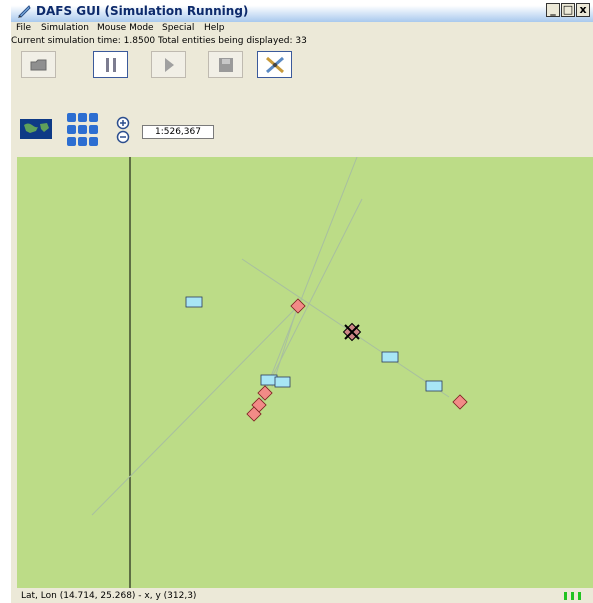  Describe the element at coordinates (214, 28) in the screenshot. I see `menu-help: Help` at that location.